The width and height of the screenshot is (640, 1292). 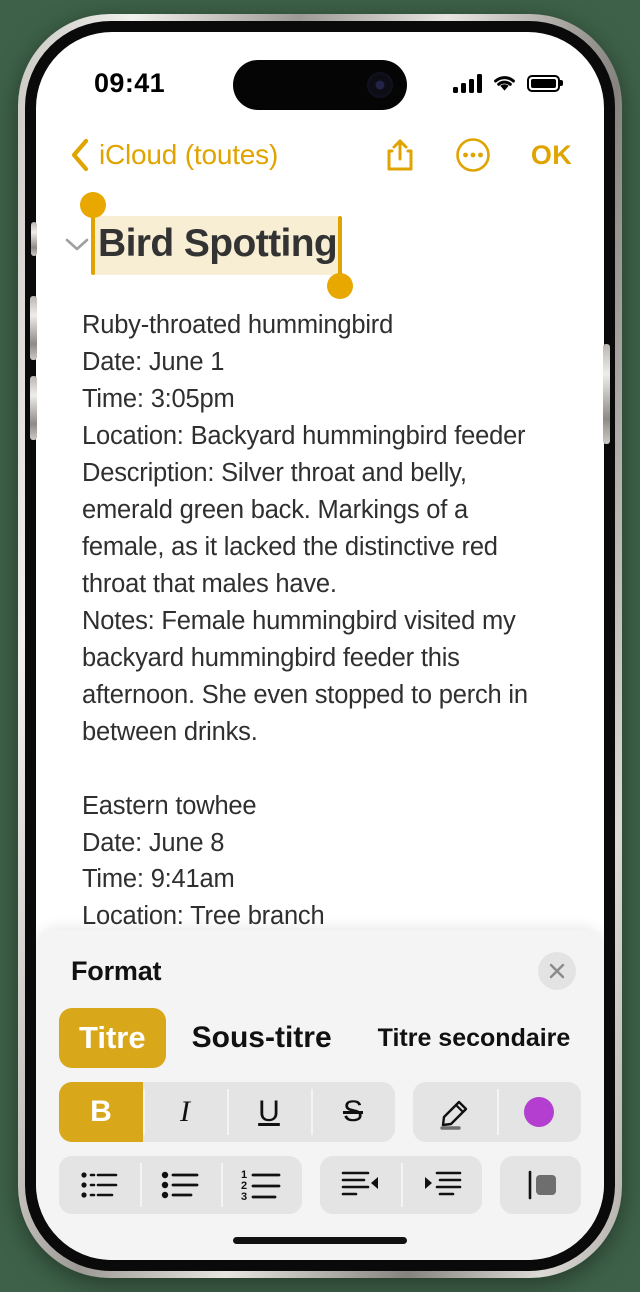 What do you see at coordinates (93, 205) in the screenshot?
I see `selection-handle-start` at bounding box center [93, 205].